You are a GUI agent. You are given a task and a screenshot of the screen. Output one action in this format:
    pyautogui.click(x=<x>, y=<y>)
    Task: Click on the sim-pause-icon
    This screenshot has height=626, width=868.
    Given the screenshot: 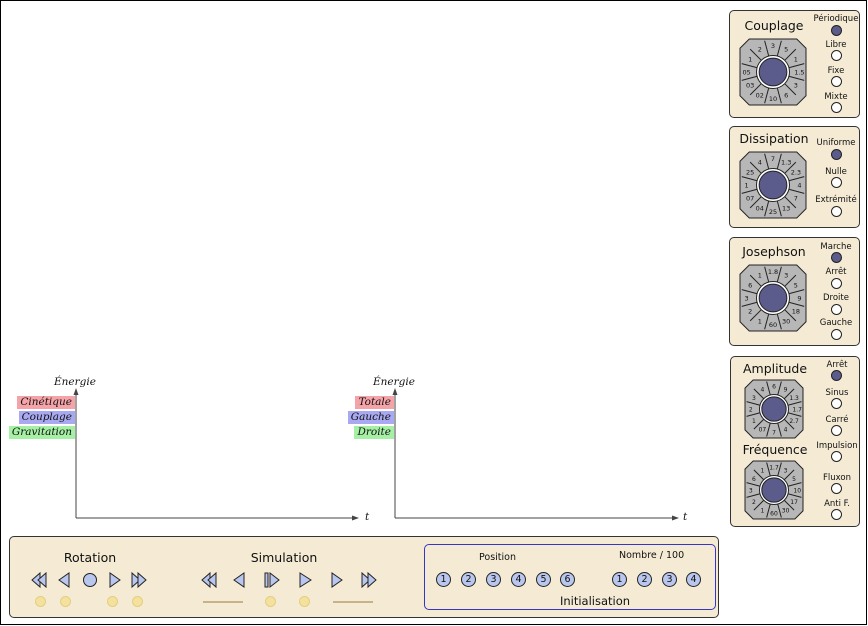 What is the action you would take?
    pyautogui.click(x=272, y=580)
    